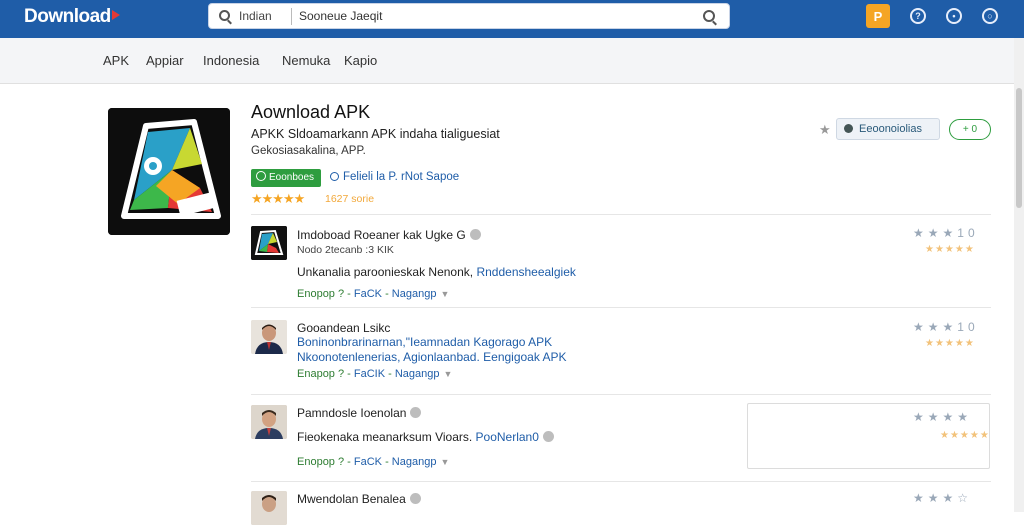 The height and width of the screenshot is (525, 1024). Describe the element at coordinates (224, 15) in the screenshot. I see `search-scope-icon` at that location.